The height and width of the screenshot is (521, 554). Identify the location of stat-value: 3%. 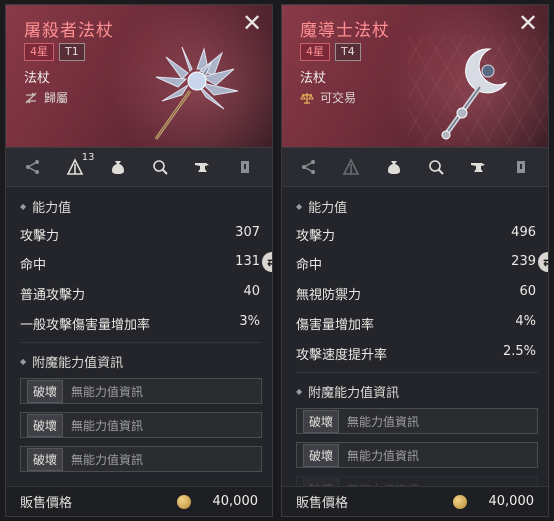
(249, 321).